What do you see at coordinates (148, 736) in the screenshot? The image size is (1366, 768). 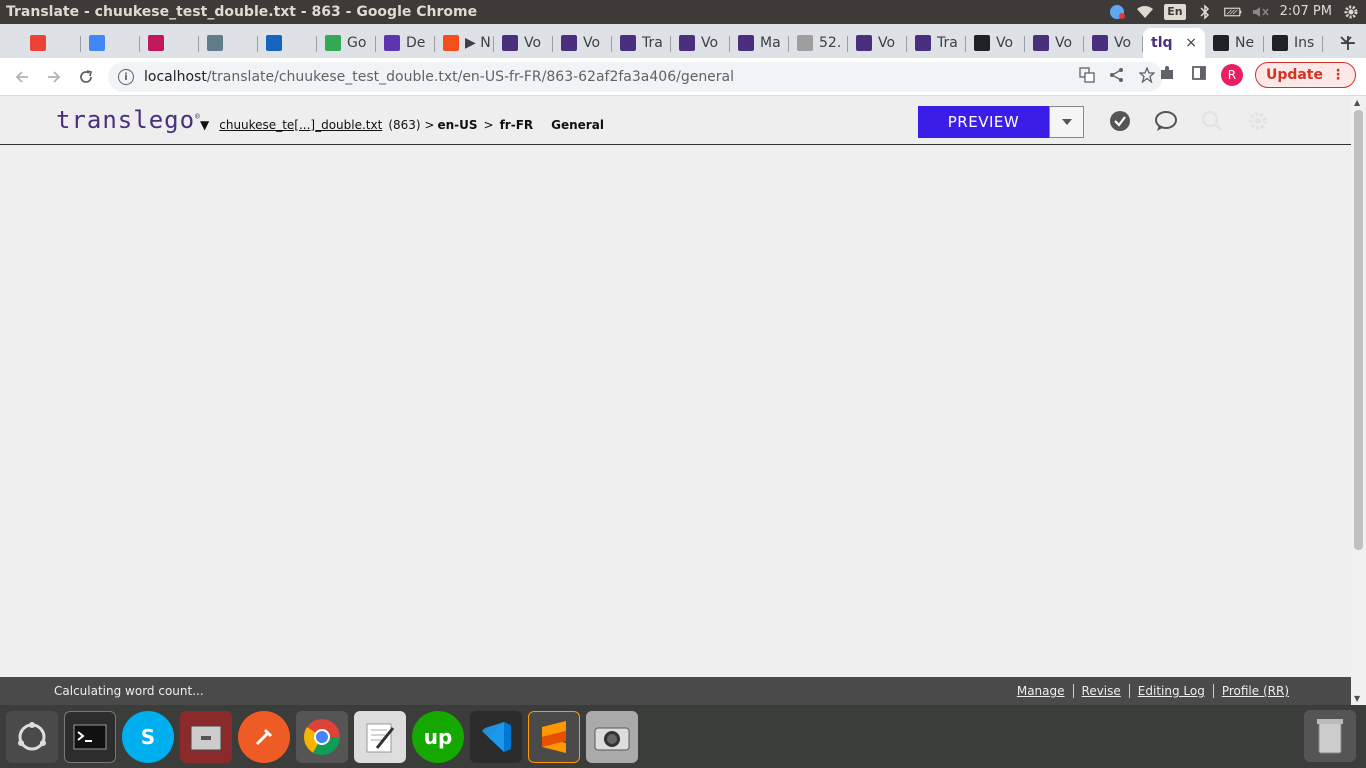 I see `skype-icon: S` at bounding box center [148, 736].